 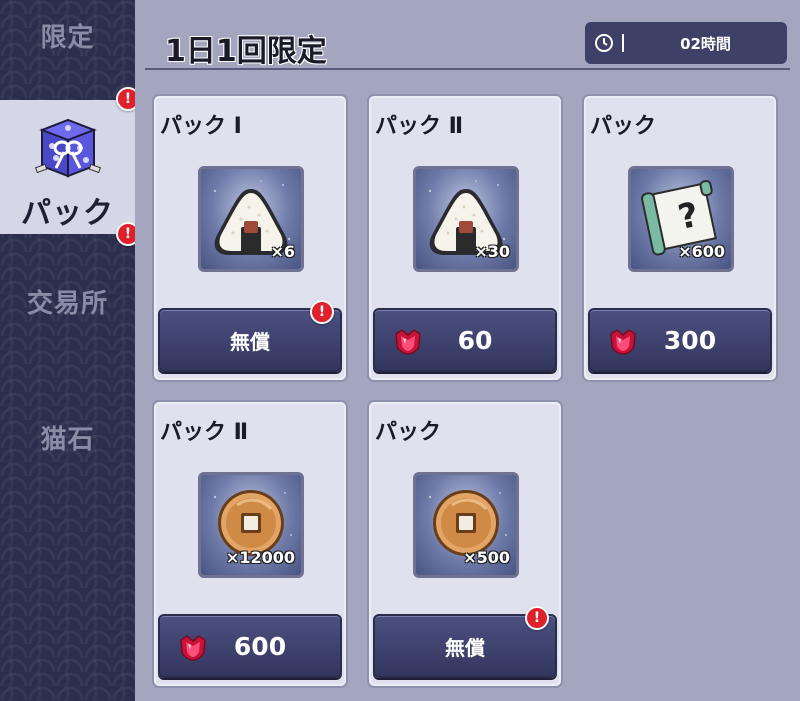 I want to click on clock-icon, so click(x=604, y=43).